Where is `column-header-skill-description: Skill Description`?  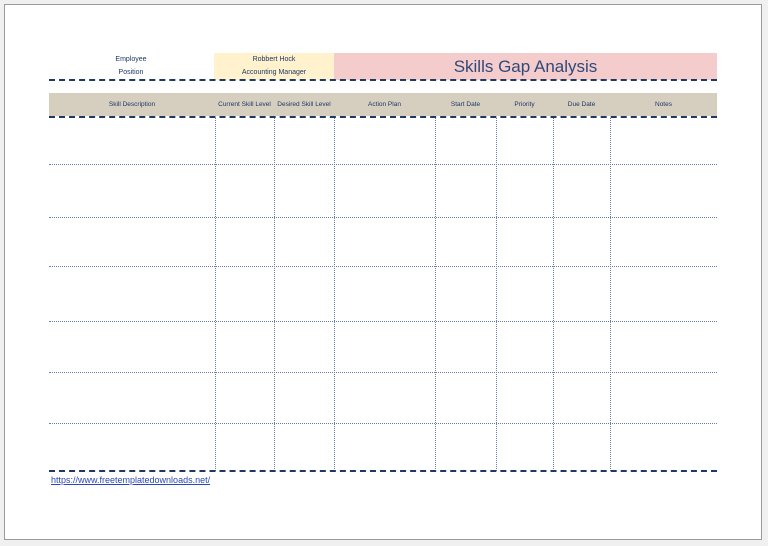 column-header-skill-description: Skill Description is located at coordinates (132, 104).